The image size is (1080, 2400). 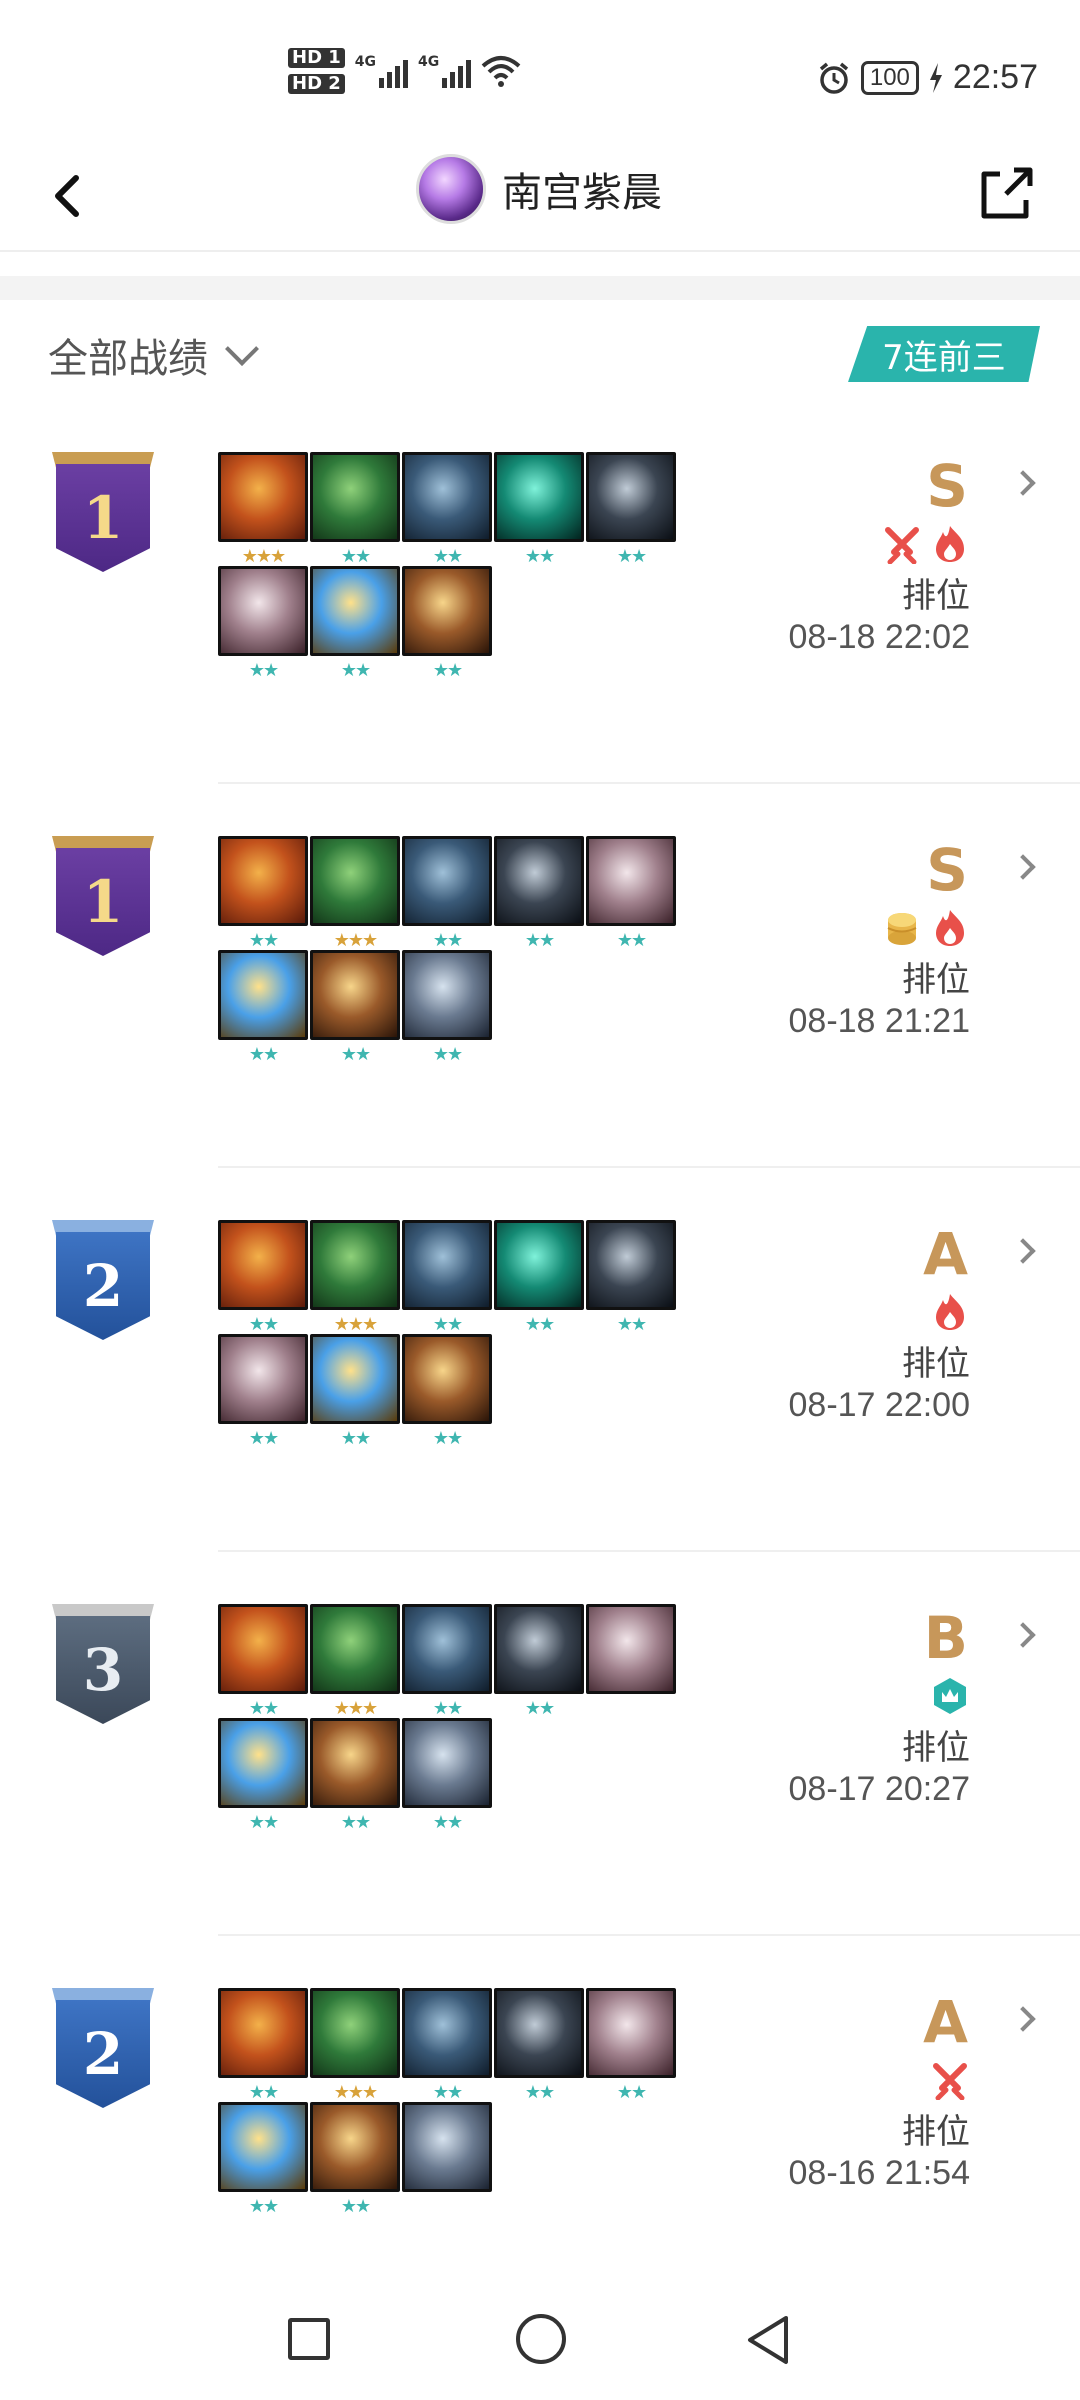 What do you see at coordinates (649, 1167) in the screenshot?
I see `row-divider` at bounding box center [649, 1167].